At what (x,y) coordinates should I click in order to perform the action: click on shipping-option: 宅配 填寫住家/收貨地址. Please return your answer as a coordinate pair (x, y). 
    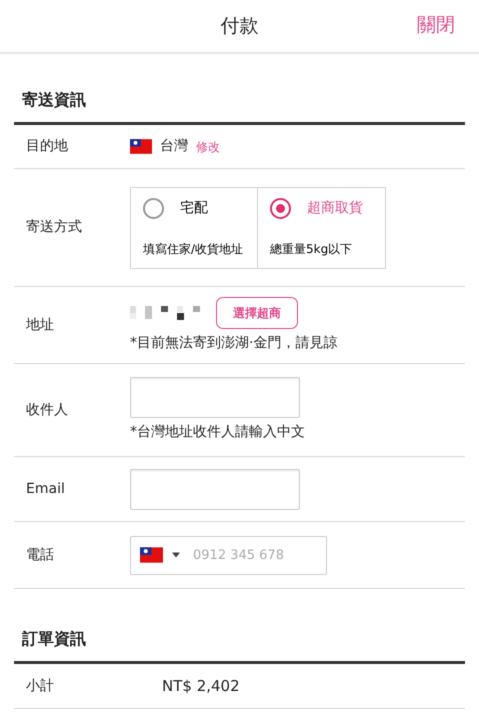
    Looking at the image, I should click on (194, 227).